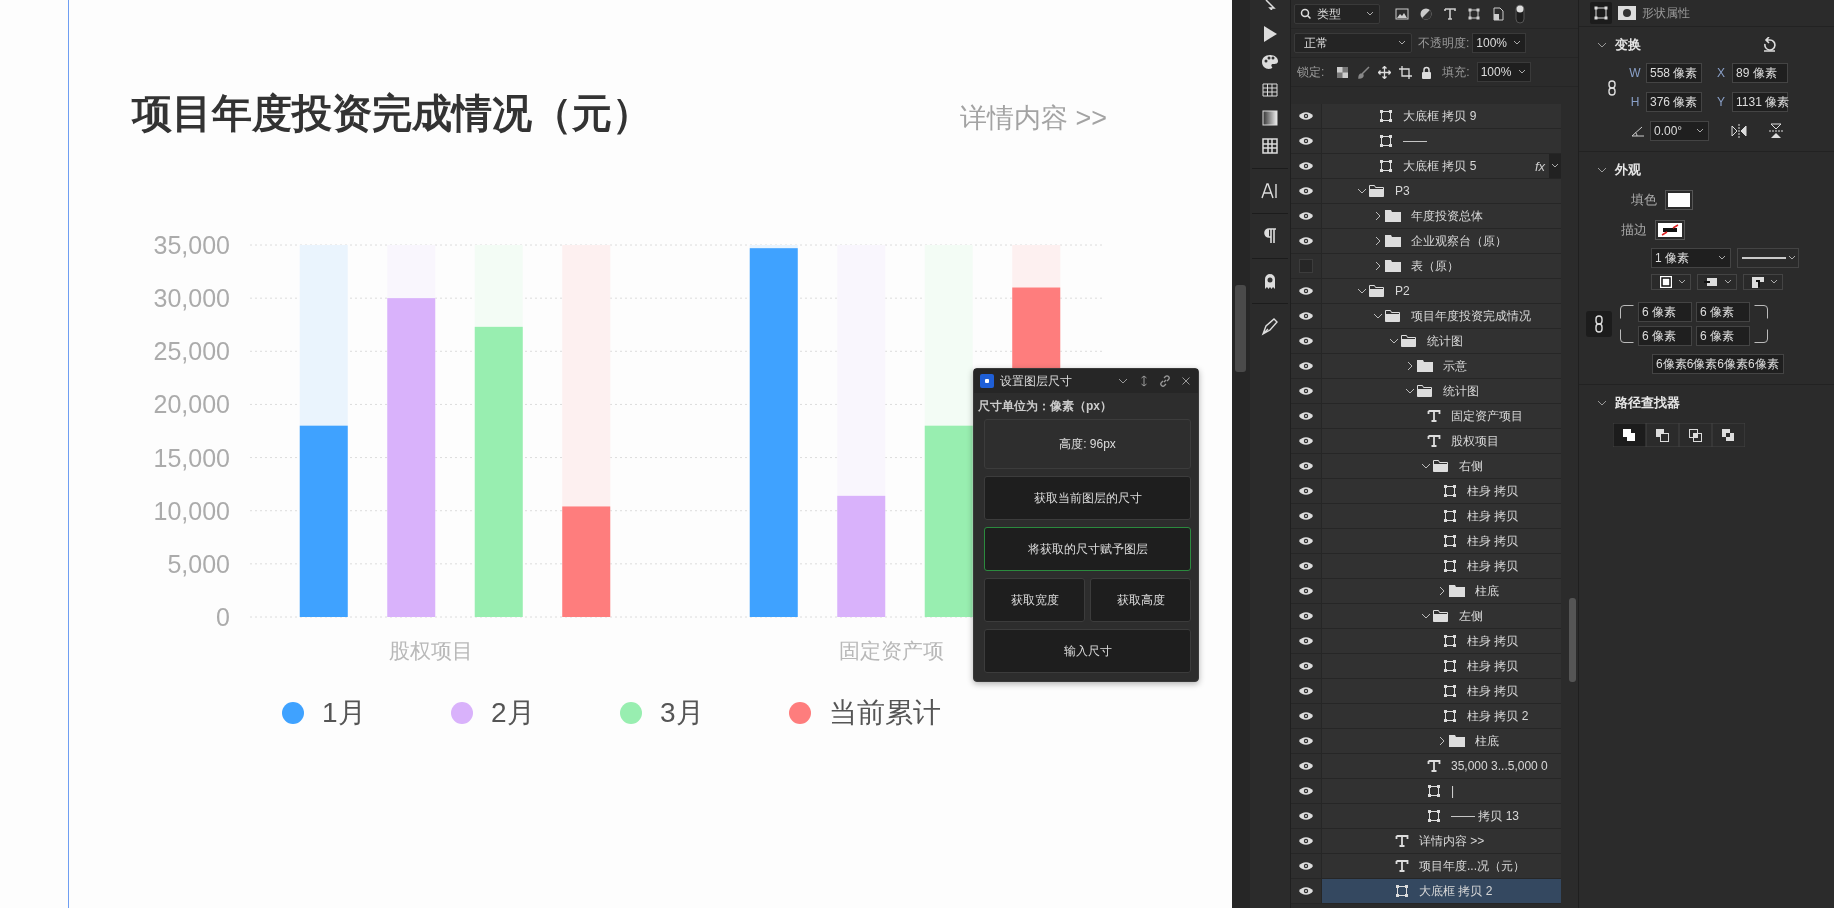 The height and width of the screenshot is (908, 1834). I want to click on action-button: 获取高度, so click(1140, 600).